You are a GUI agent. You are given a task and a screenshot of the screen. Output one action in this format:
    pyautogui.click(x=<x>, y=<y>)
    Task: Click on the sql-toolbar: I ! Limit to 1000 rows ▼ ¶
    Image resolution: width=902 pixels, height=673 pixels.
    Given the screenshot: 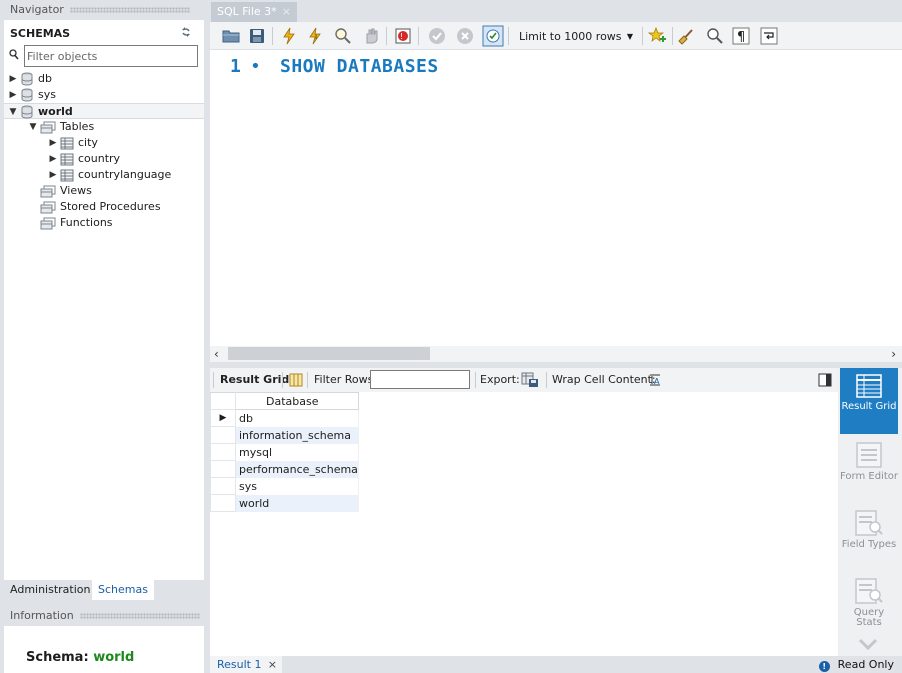 What is the action you would take?
    pyautogui.click(x=556, y=36)
    